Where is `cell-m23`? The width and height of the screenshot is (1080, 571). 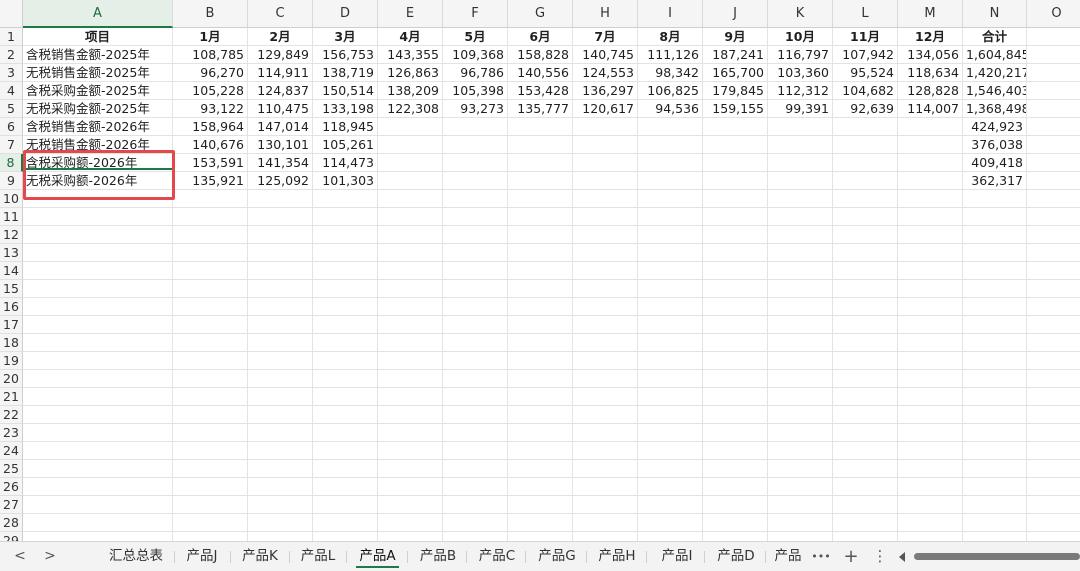 cell-m23 is located at coordinates (930, 433).